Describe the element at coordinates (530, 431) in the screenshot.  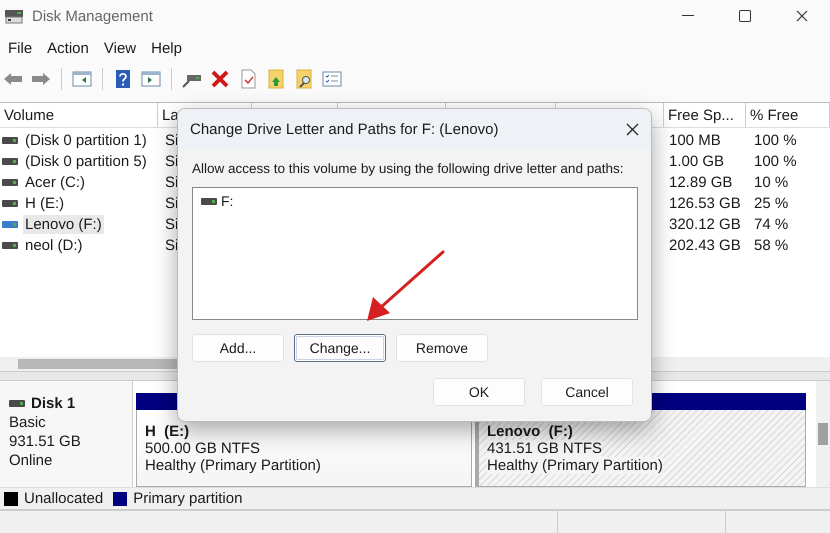
I see `partition-name: Lenovo (F:)` at that location.